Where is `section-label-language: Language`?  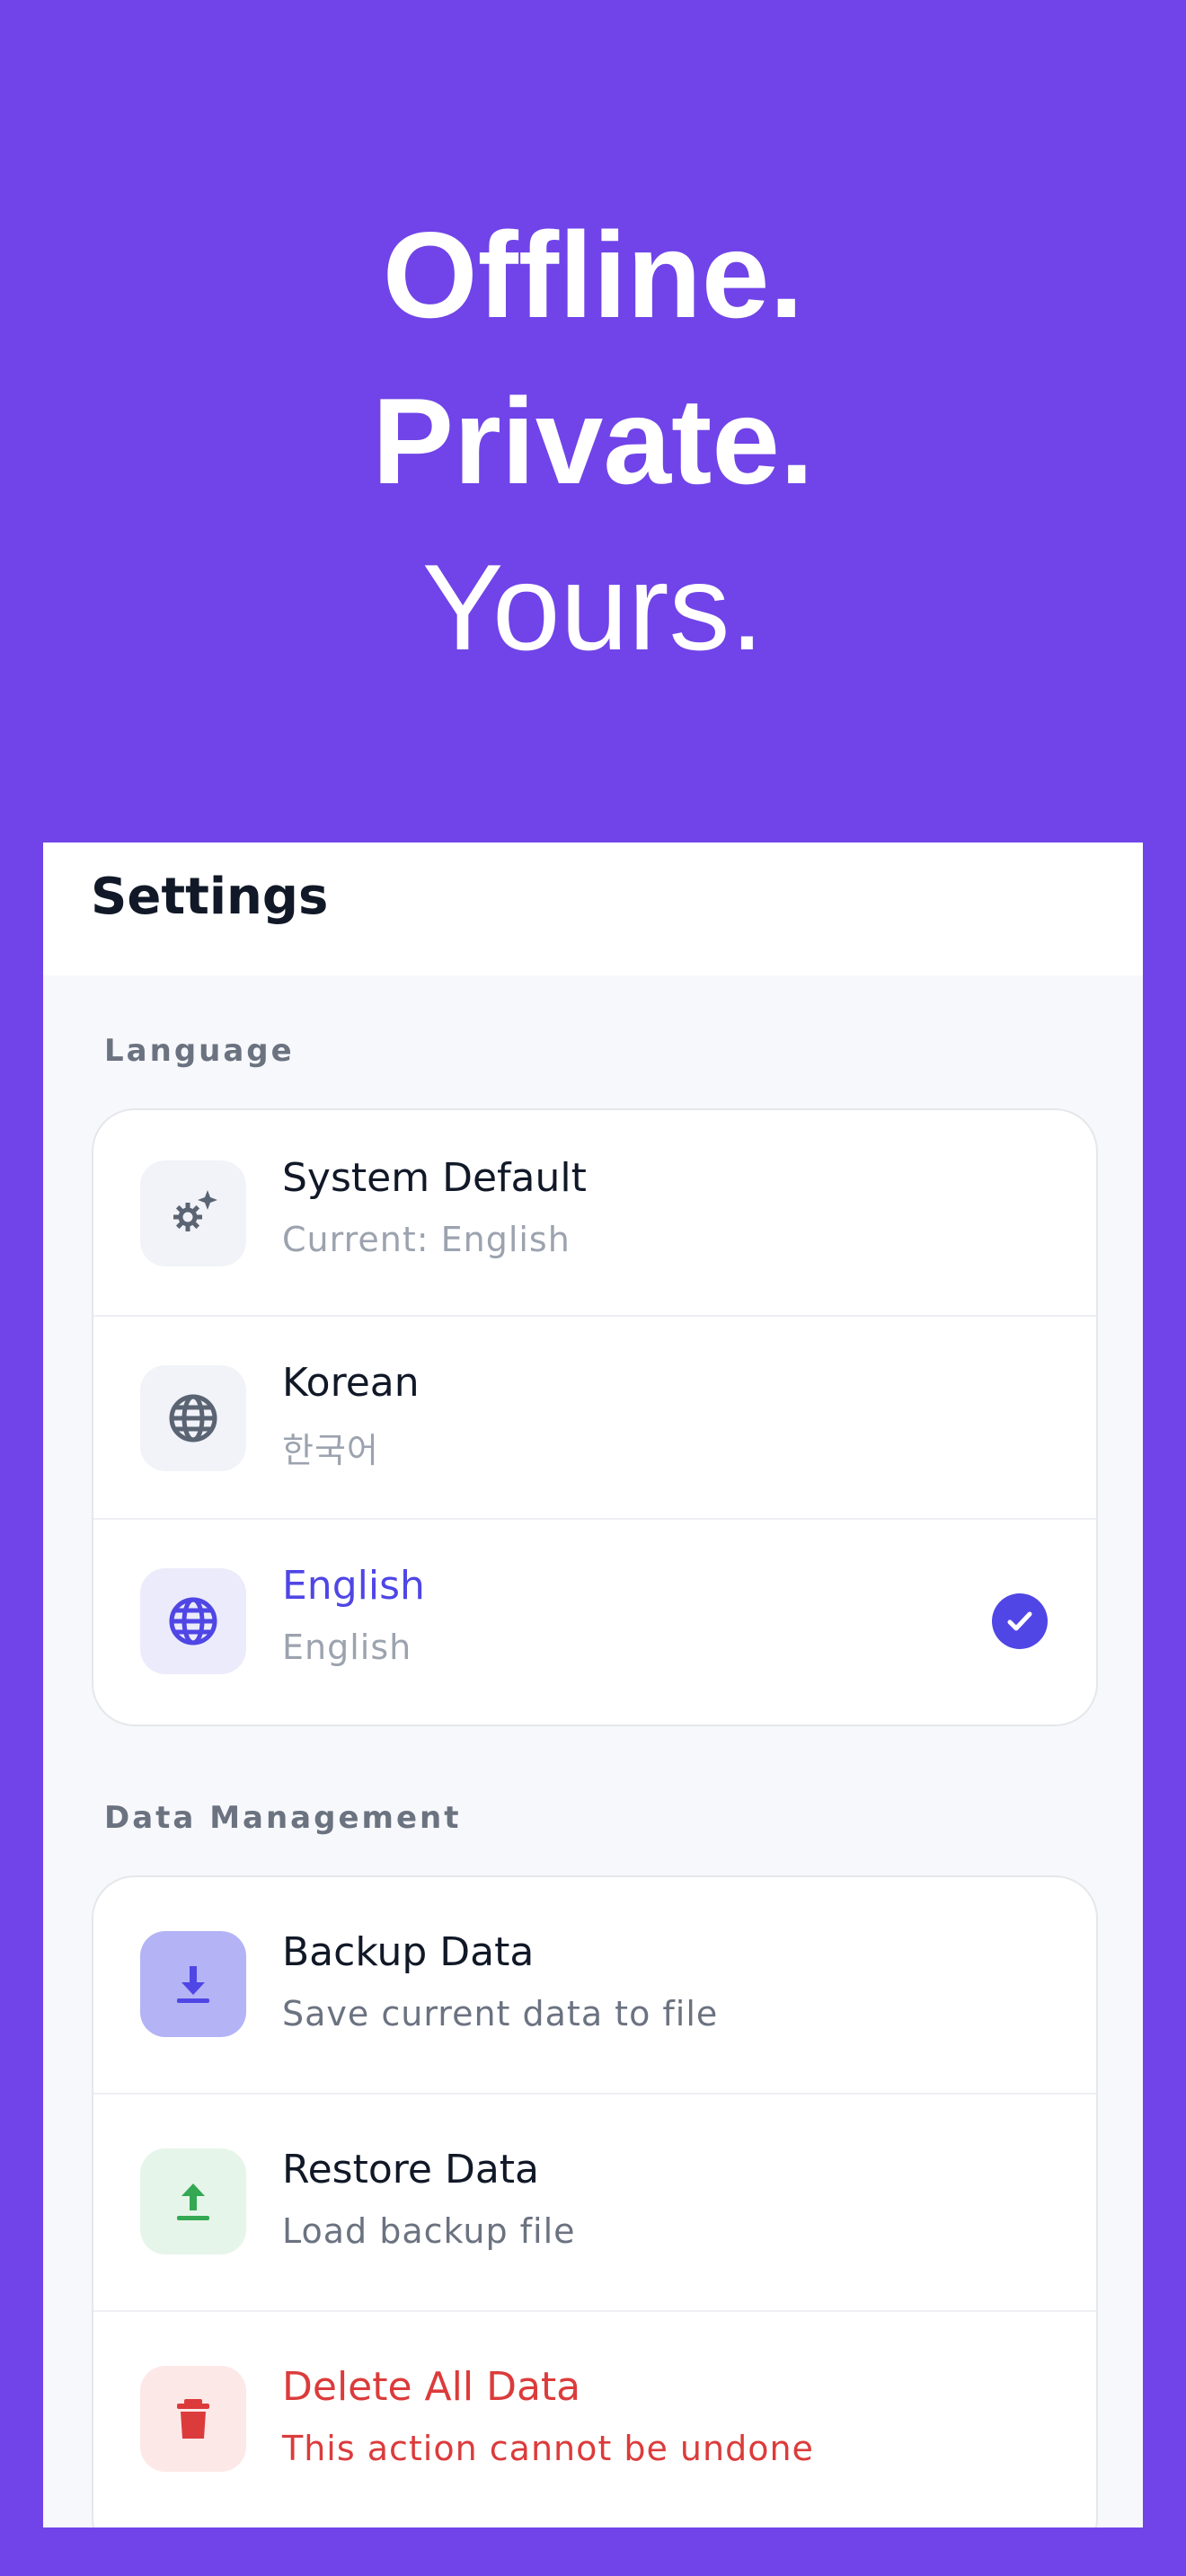
section-label-language: Language is located at coordinates (199, 1051).